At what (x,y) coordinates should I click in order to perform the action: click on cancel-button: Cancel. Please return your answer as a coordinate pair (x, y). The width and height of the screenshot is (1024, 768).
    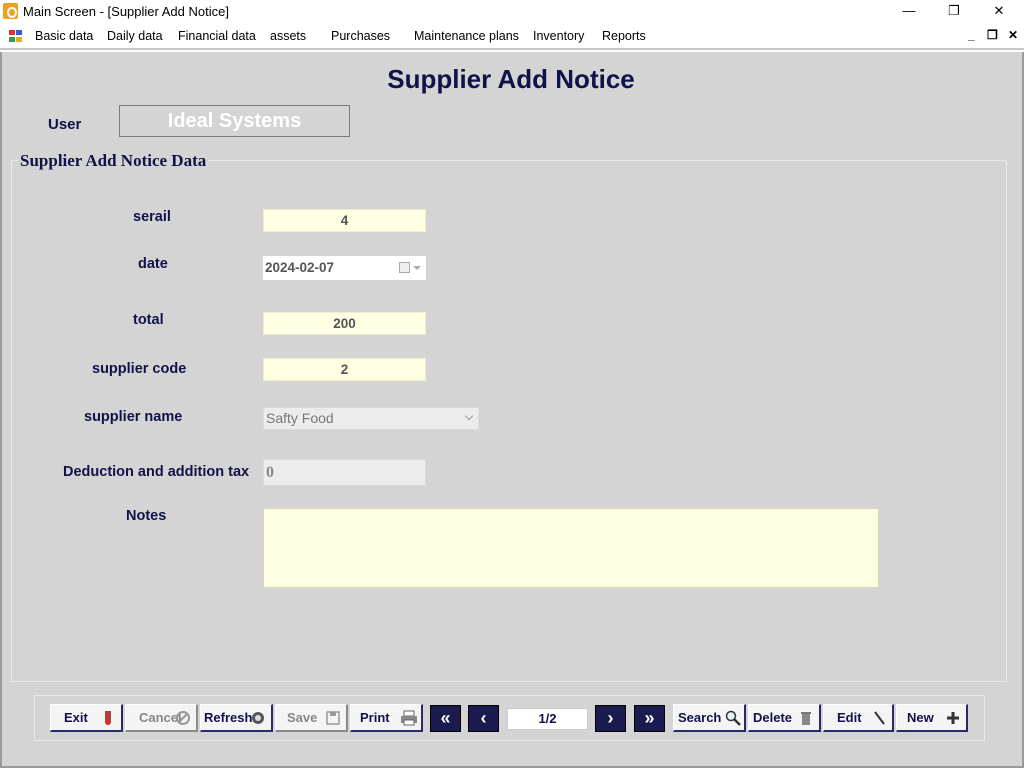
    Looking at the image, I should click on (161, 718).